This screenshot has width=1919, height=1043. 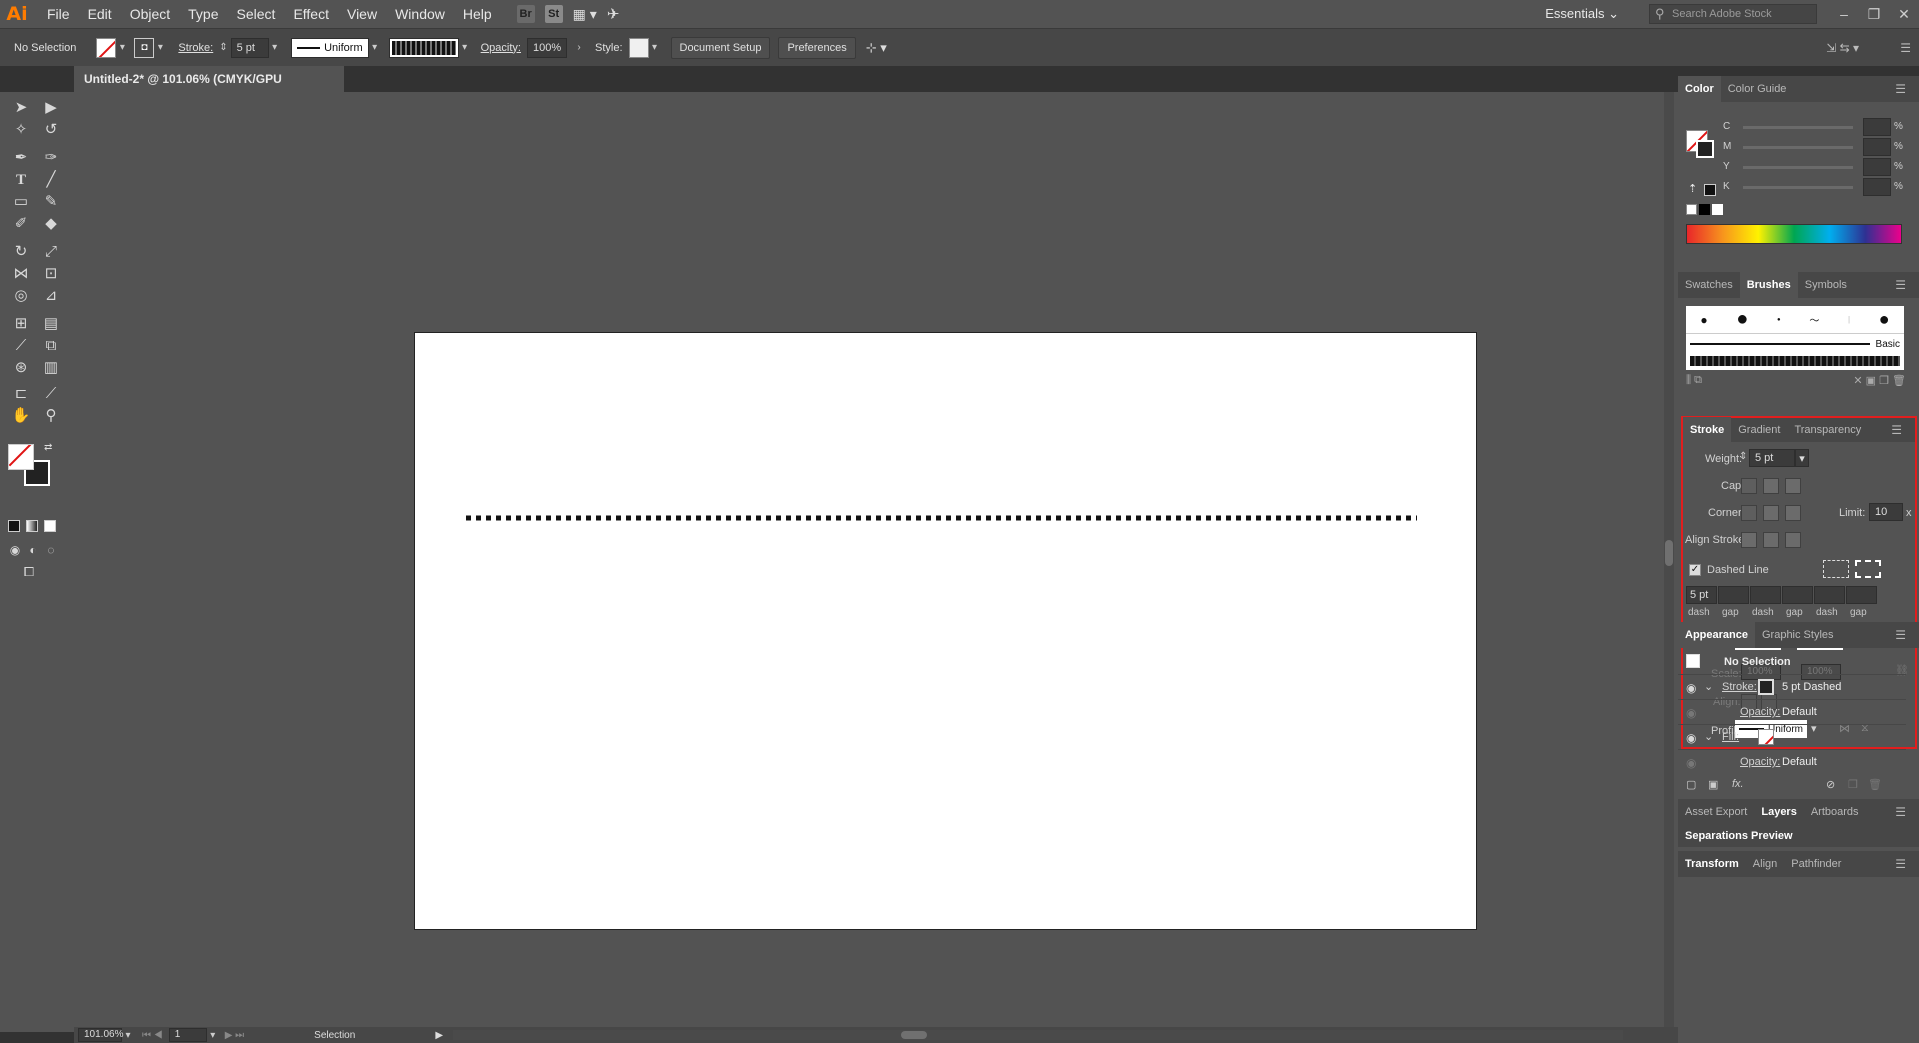 I want to click on scale-tool-icon: ⤢, so click(x=51, y=252).